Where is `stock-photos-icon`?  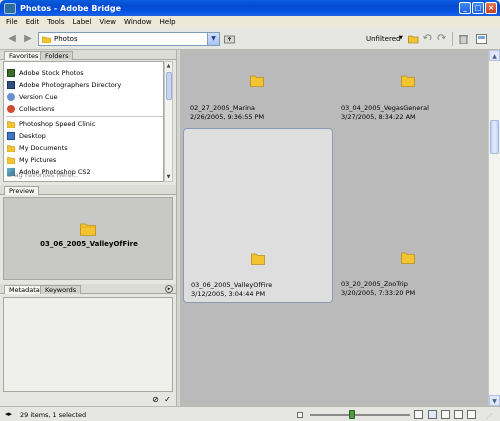 stock-photos-icon is located at coordinates (11, 72).